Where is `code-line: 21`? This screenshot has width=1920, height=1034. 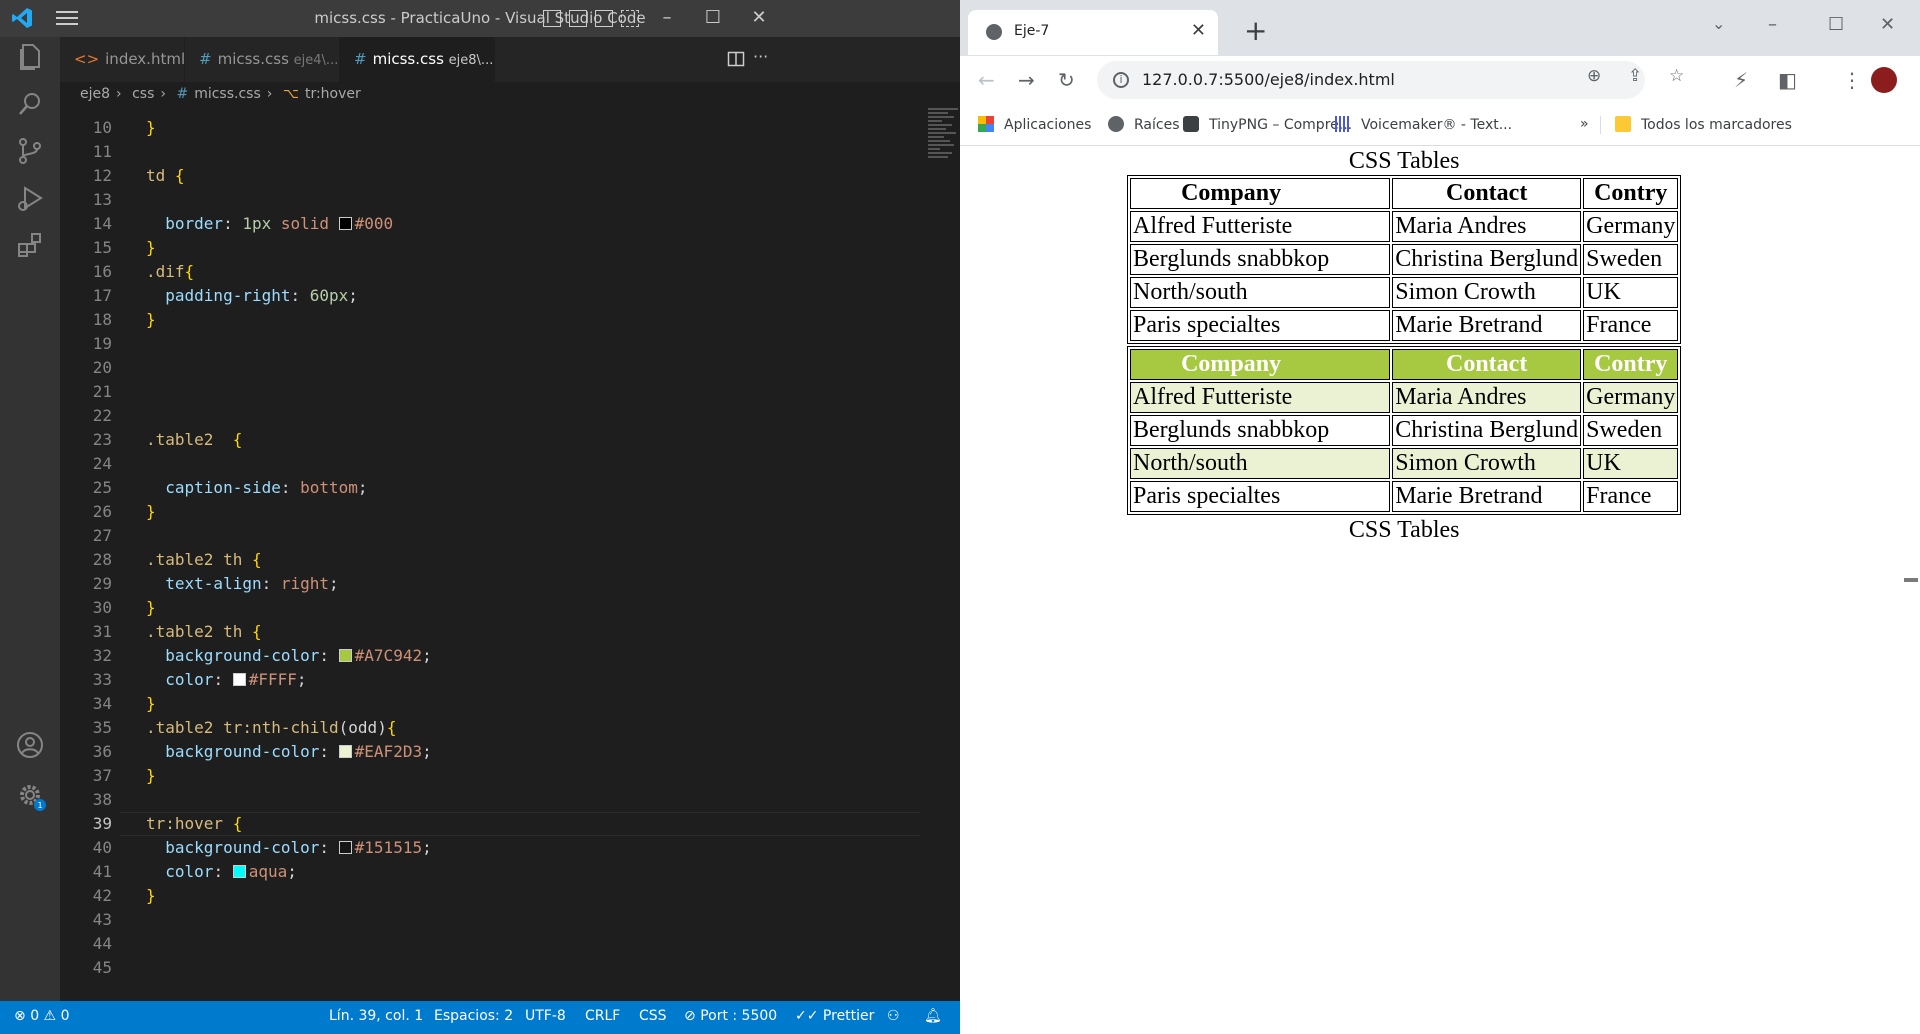
code-line: 21 is located at coordinates (490, 392).